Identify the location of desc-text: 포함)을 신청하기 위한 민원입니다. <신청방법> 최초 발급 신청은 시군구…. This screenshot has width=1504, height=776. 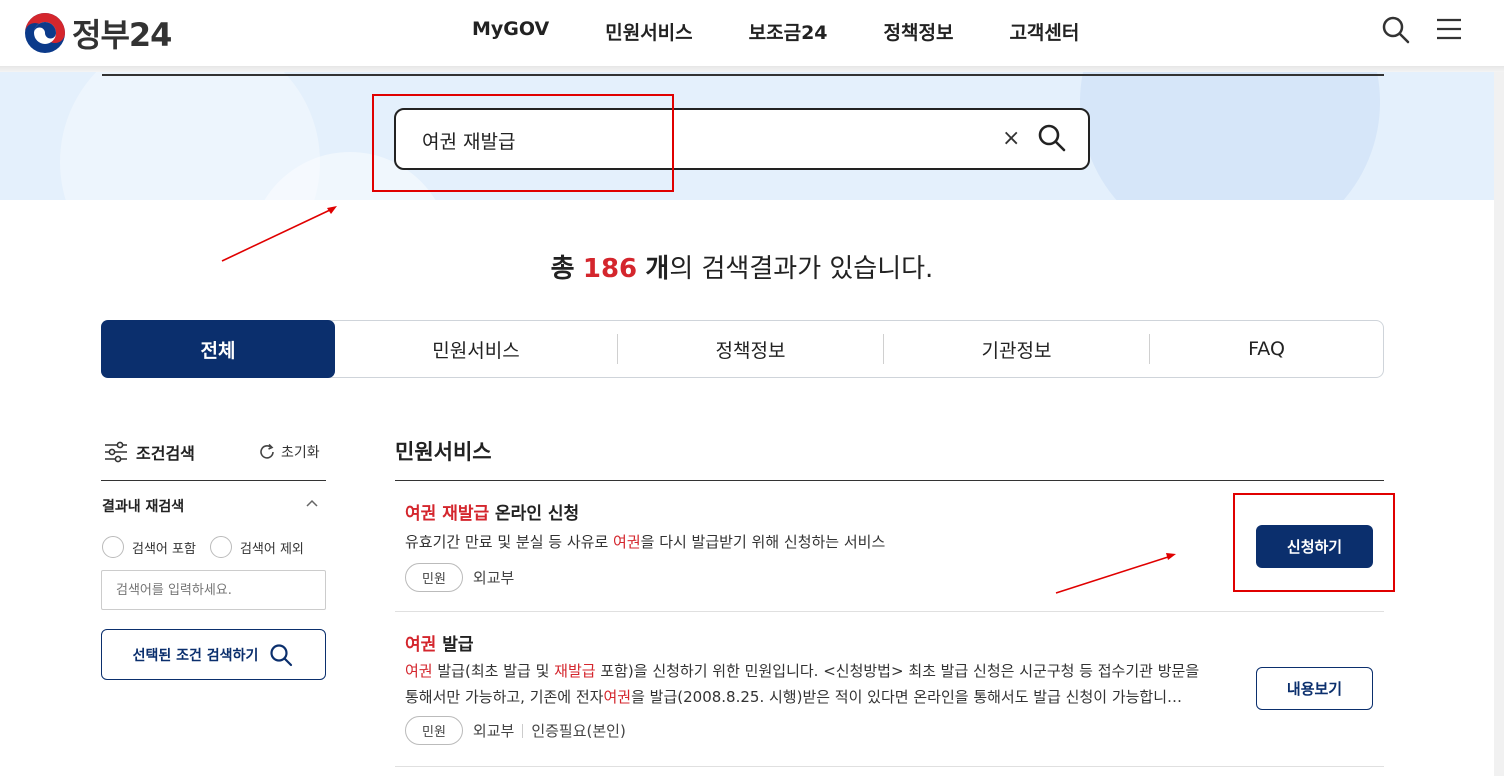
(897, 671).